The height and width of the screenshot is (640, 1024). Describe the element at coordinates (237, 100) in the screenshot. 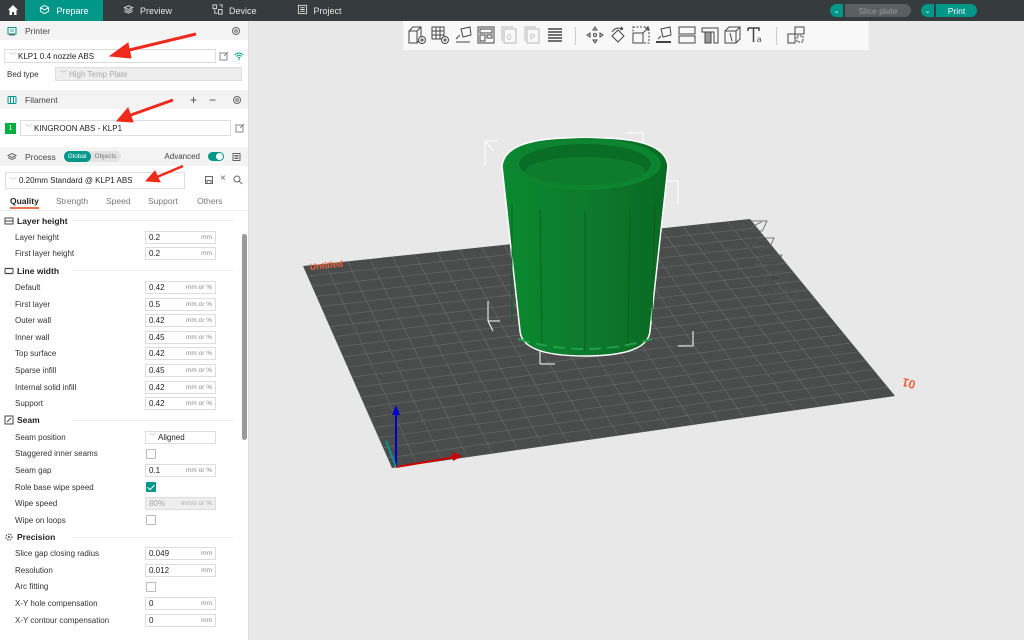

I see `filament-settings-gear-icon` at that location.